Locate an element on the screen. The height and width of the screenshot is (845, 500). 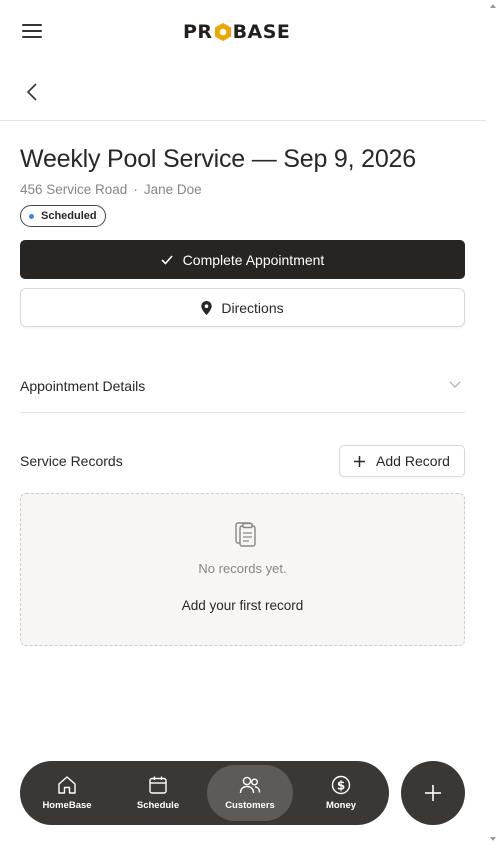
logo-text-right: BASE is located at coordinates (261, 32).